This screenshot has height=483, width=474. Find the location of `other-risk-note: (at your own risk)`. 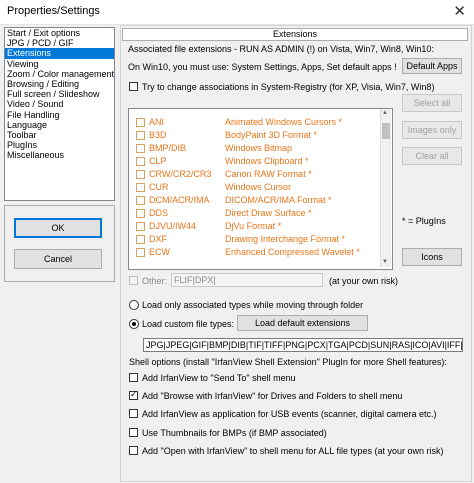

other-risk-note: (at your own risk) is located at coordinates (364, 281).